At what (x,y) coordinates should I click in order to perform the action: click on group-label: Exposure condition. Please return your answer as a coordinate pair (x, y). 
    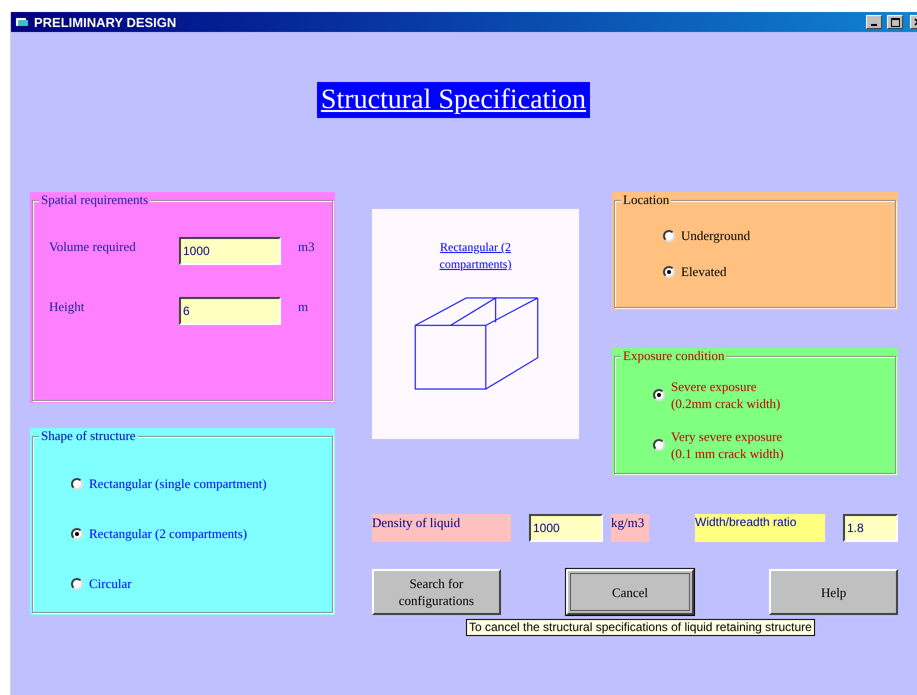
    Looking at the image, I should click on (673, 356).